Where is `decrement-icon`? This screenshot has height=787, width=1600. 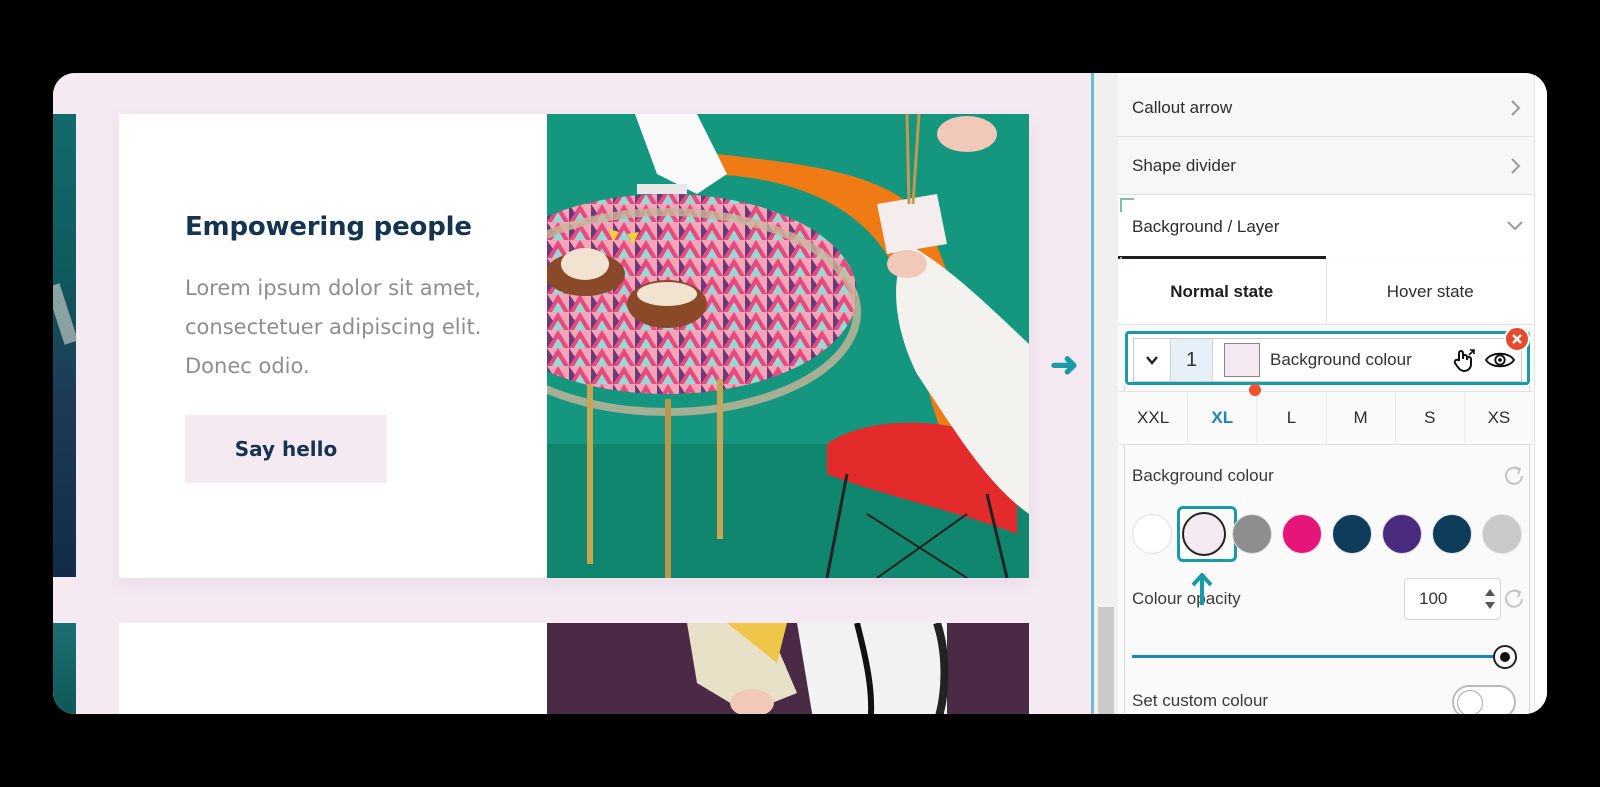
decrement-icon is located at coordinates (1490, 606).